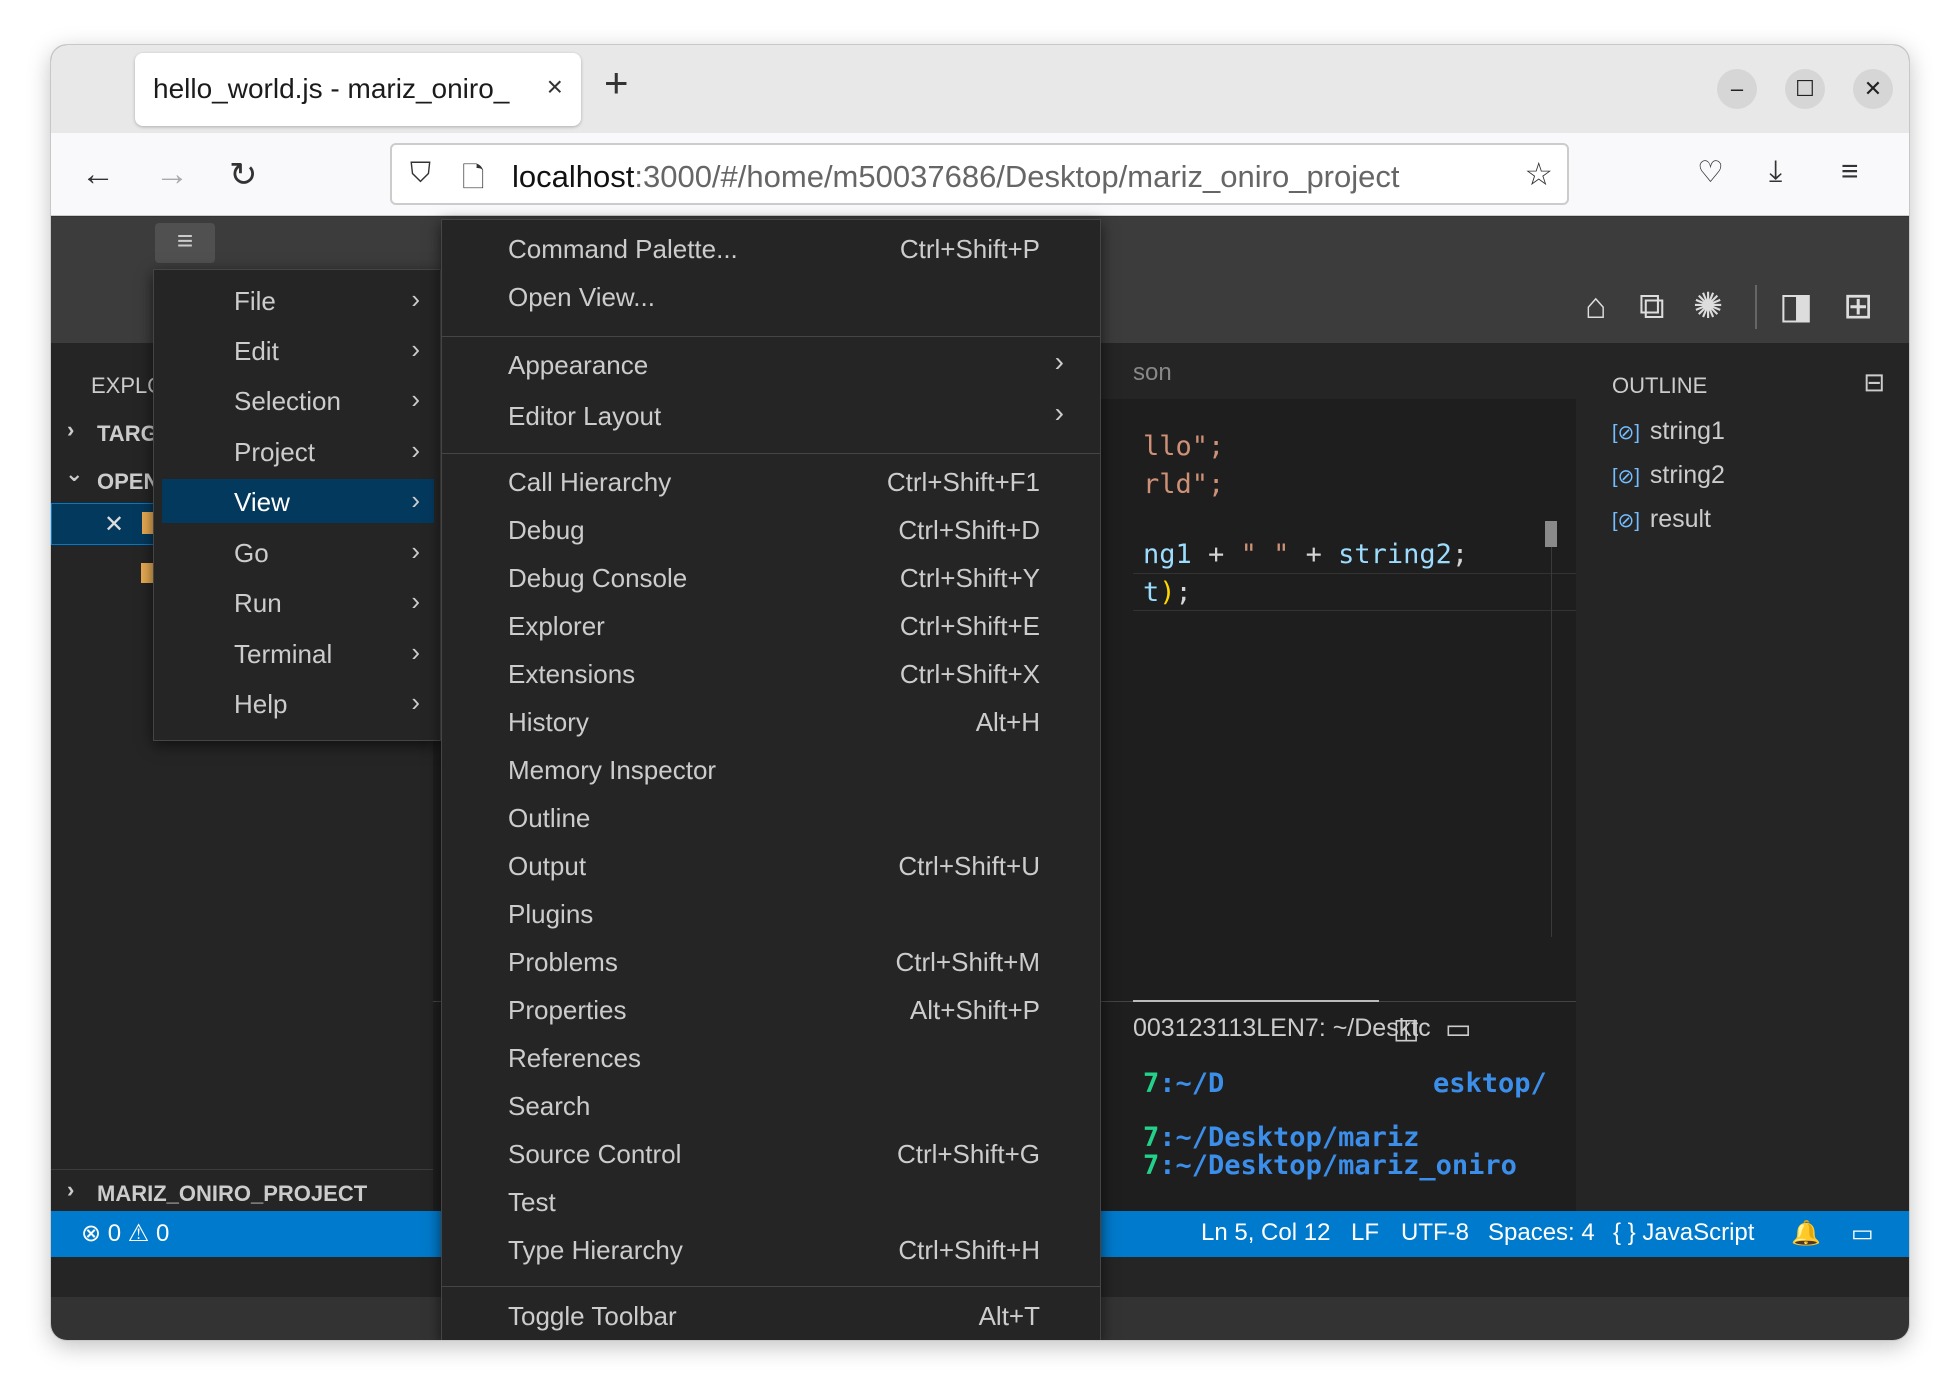 The image size is (1954, 1394). I want to click on problems-status: ⊗ 0 ⚠ 0, so click(125, 1233).